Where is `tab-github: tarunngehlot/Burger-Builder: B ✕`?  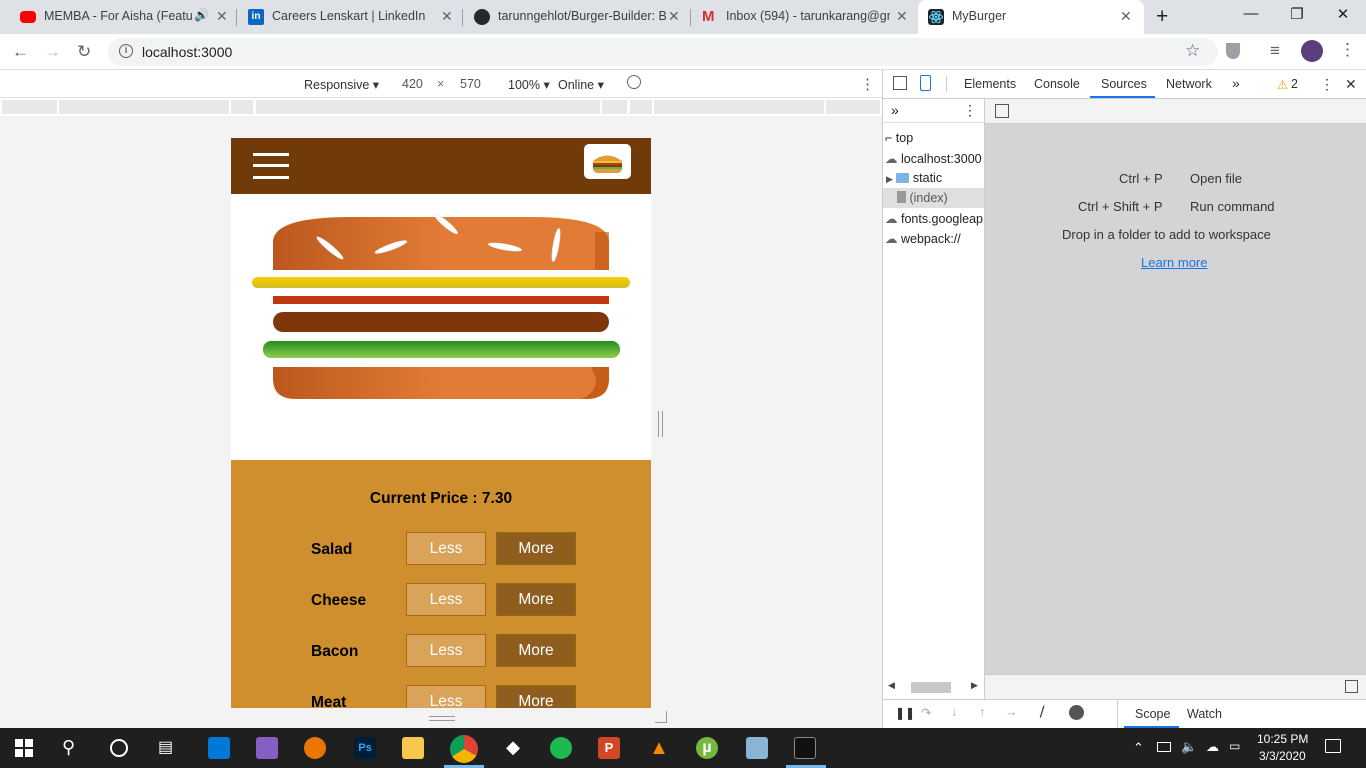
tab-github: tarunngehlot/Burger-Builder: B ✕ is located at coordinates (572, 17).